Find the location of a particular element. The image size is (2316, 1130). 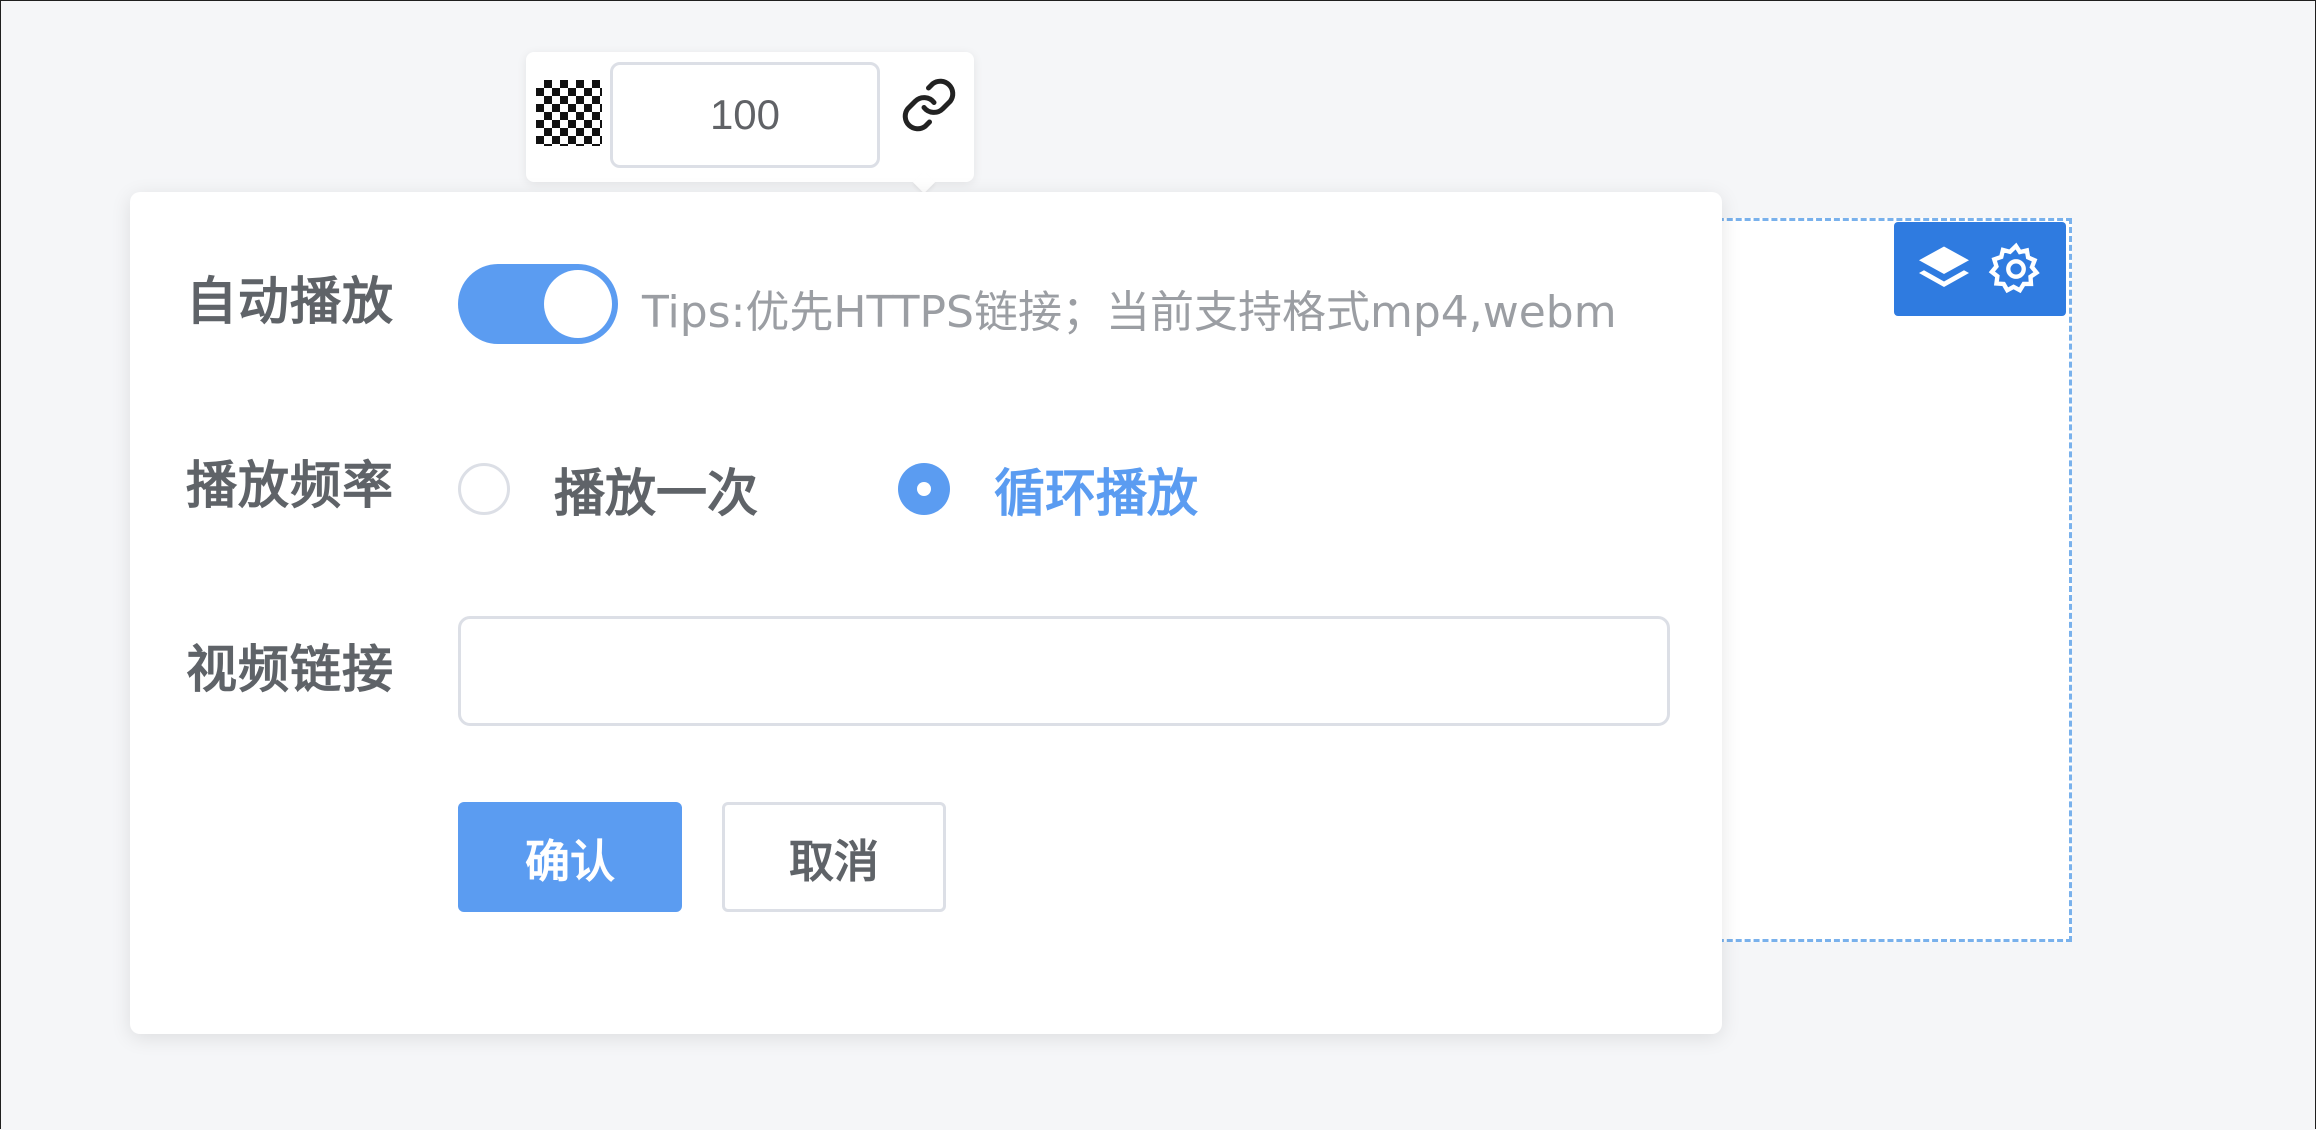

radio-play-once: 播放一次 is located at coordinates (608, 489).